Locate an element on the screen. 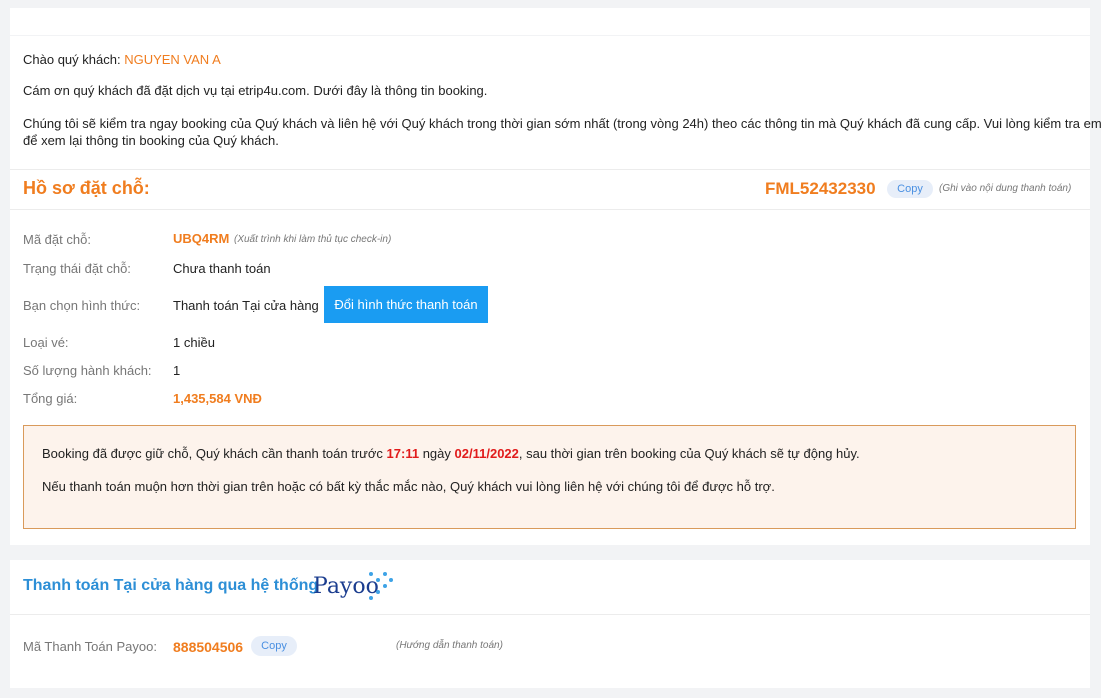 This screenshot has height=698, width=1101. payoo-section-title: Thanh toán Tại cửa hàng qua hệ thống is located at coordinates (171, 585).